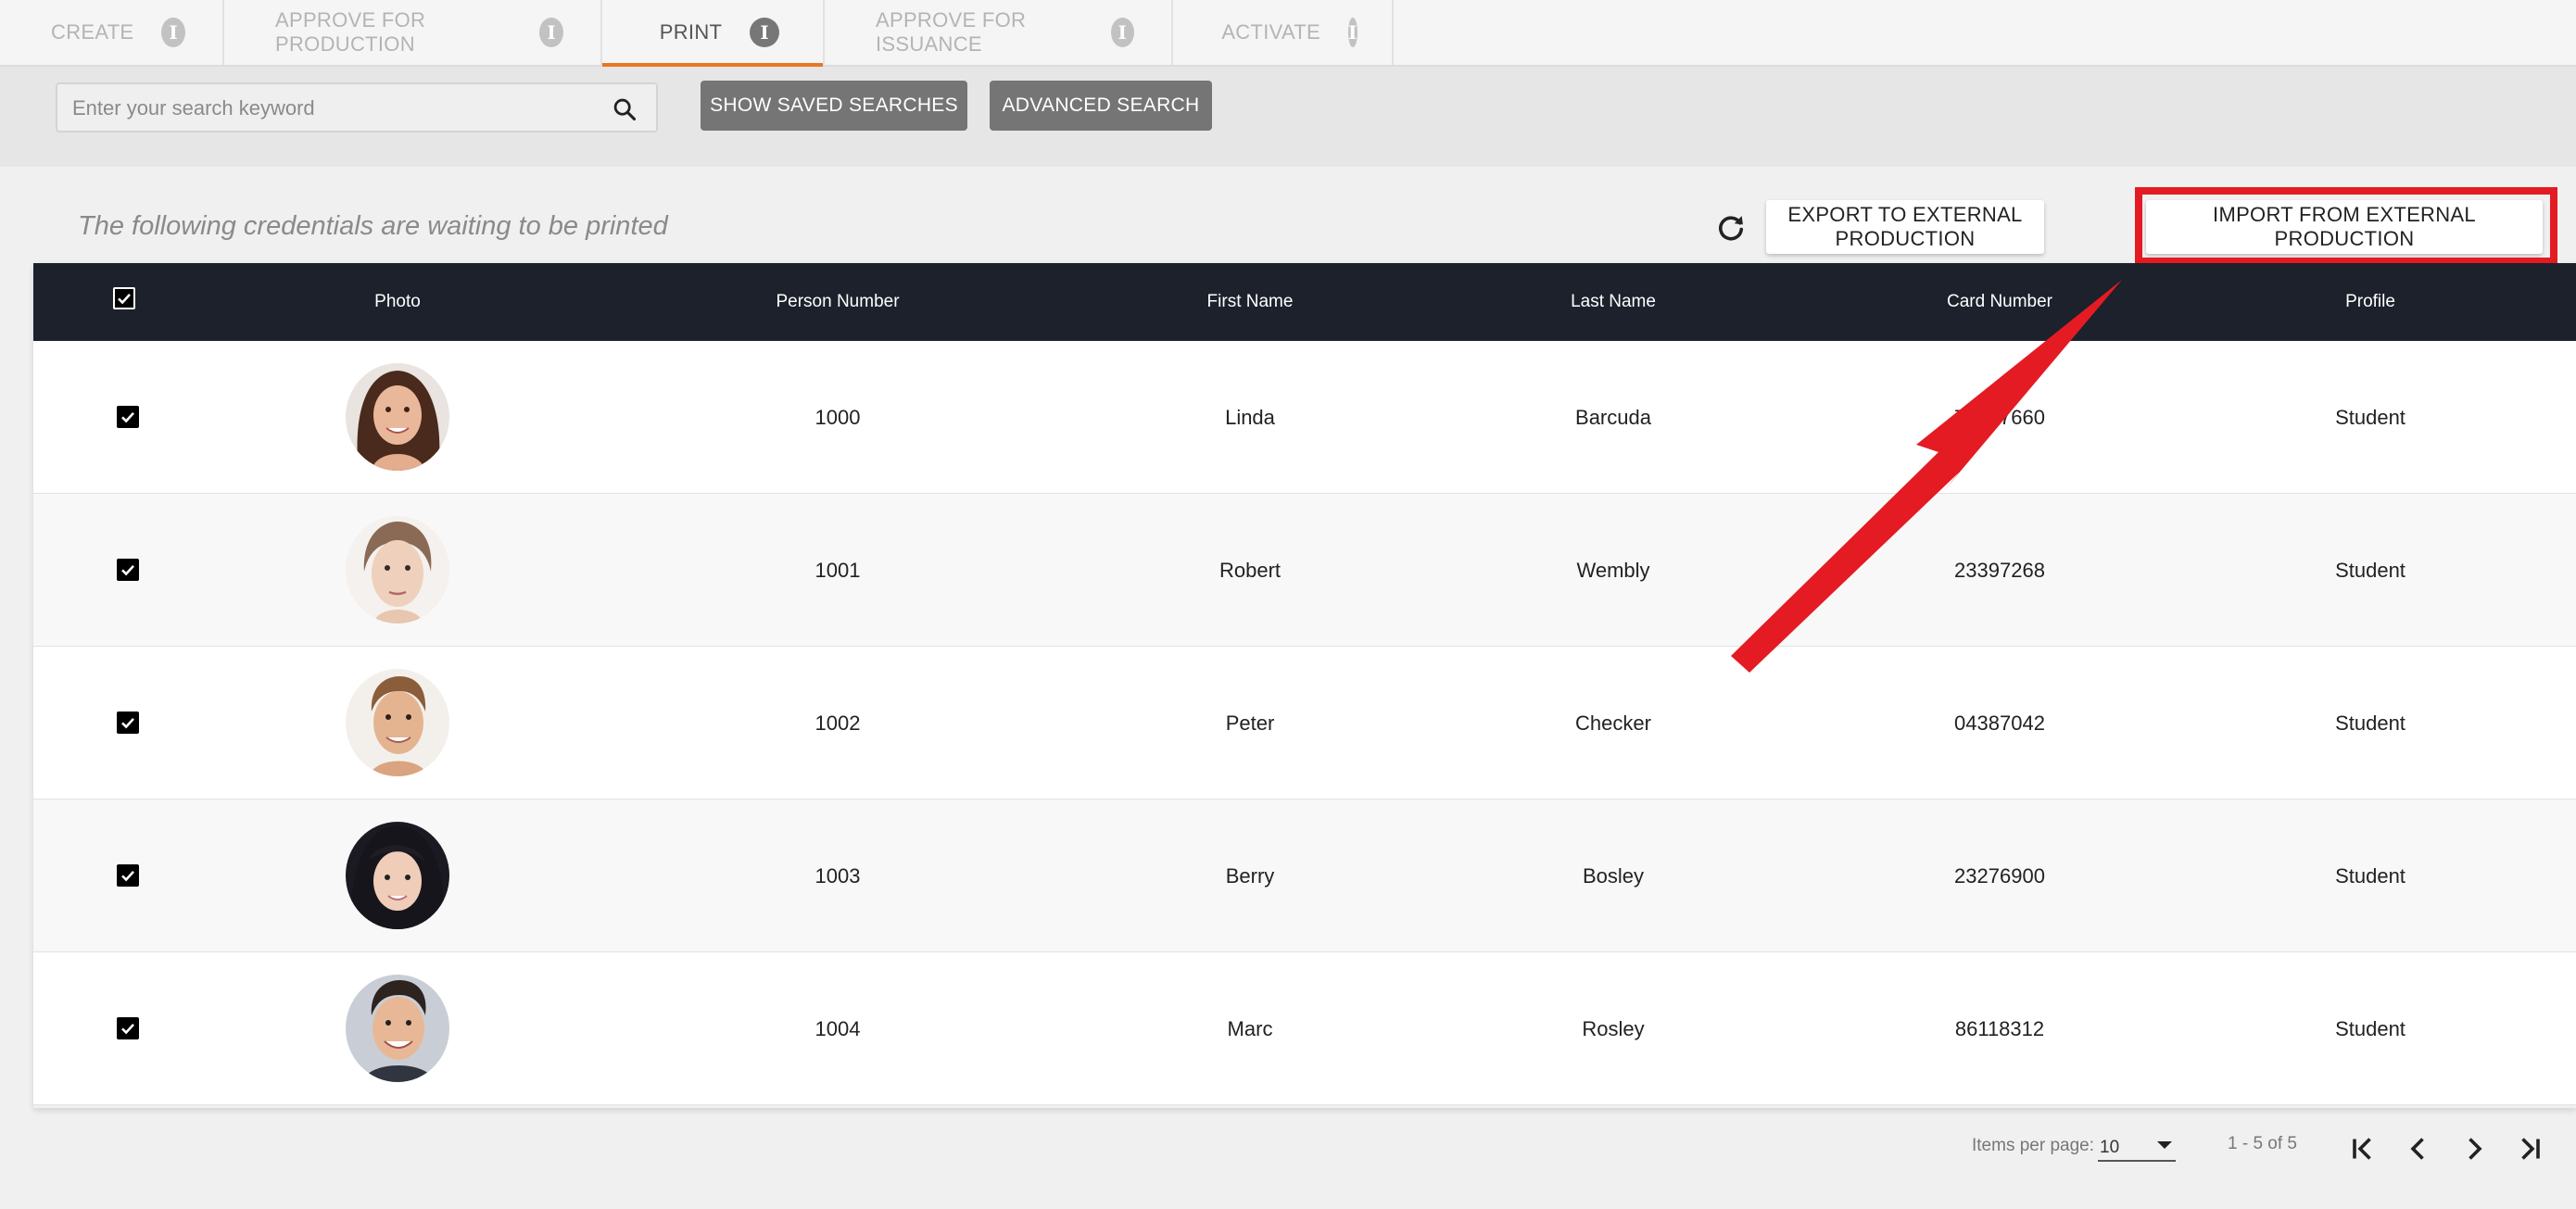  What do you see at coordinates (1250, 723) in the screenshot?
I see `first-name-cell: Peter` at bounding box center [1250, 723].